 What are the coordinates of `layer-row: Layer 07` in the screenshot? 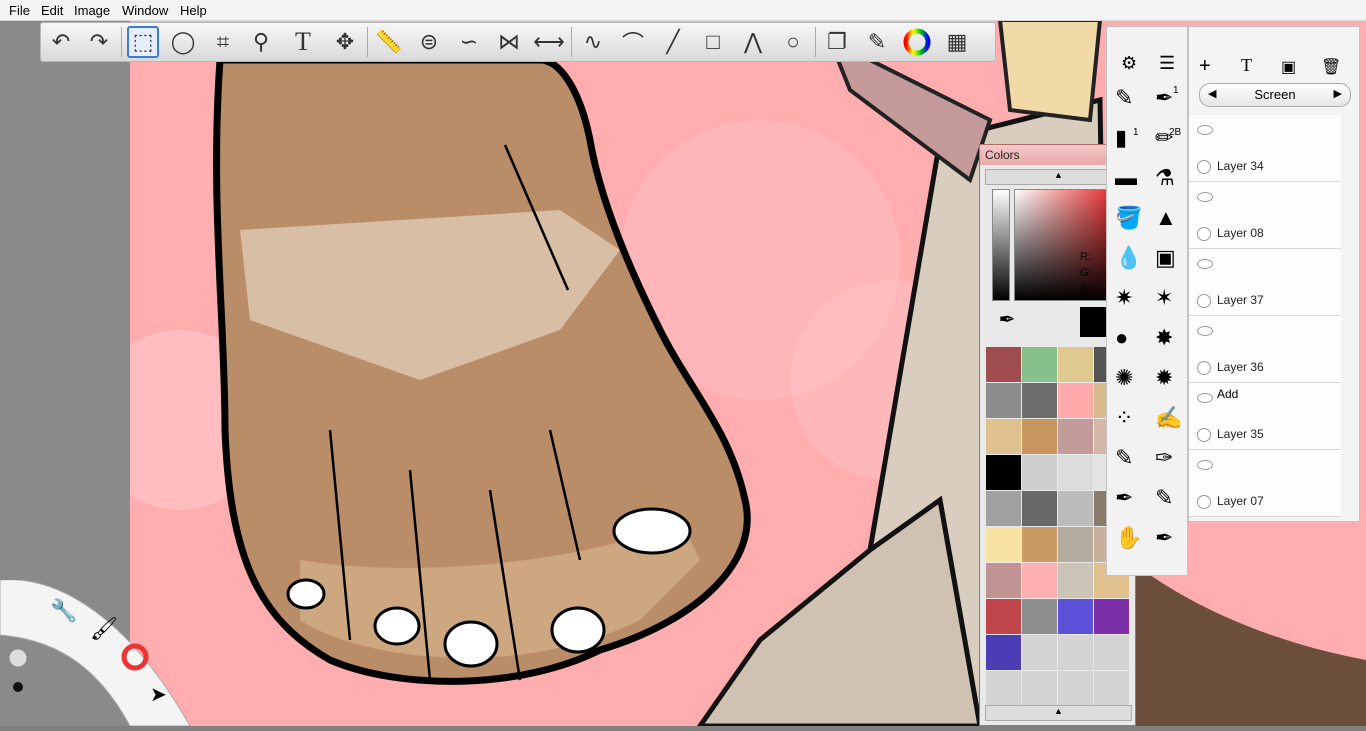 It's located at (1265, 483).